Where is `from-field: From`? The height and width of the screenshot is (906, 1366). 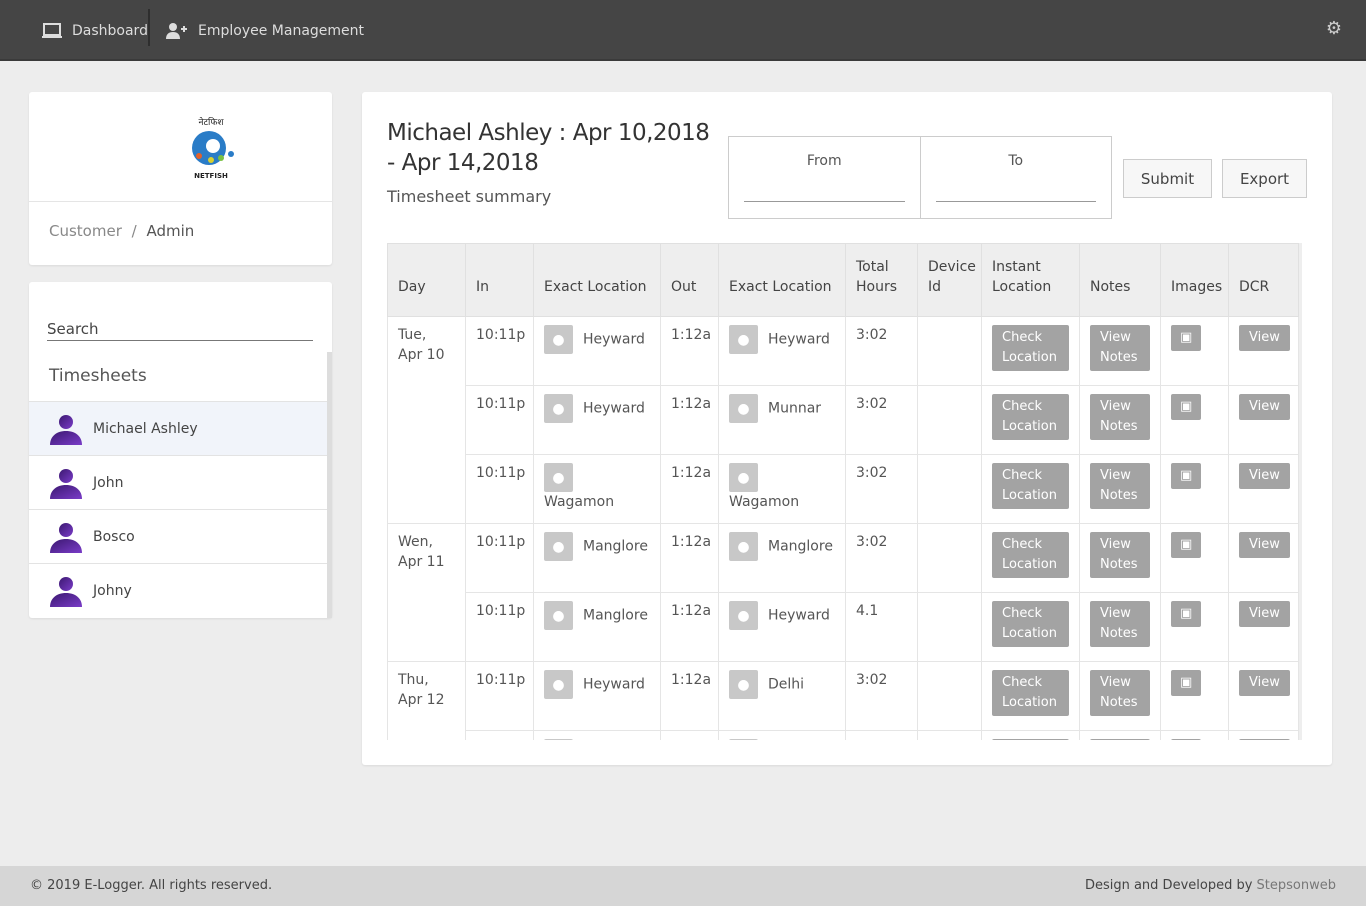
from-field: From is located at coordinates (824, 177).